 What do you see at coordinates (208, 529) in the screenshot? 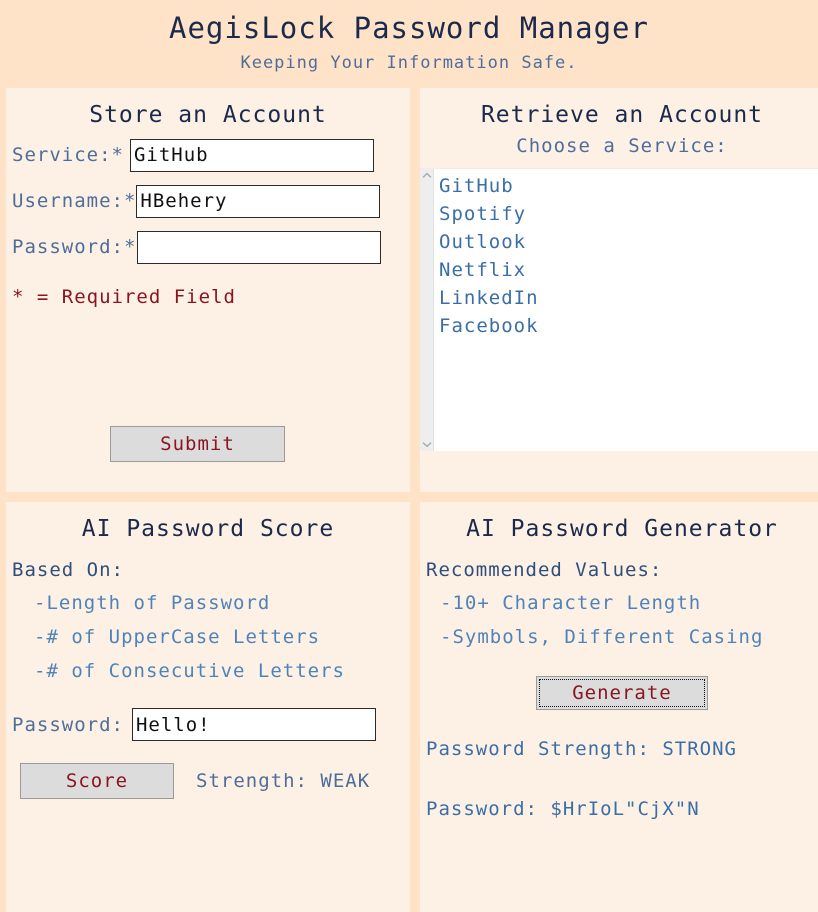
I see `score-panel-title: AI Password Score` at bounding box center [208, 529].